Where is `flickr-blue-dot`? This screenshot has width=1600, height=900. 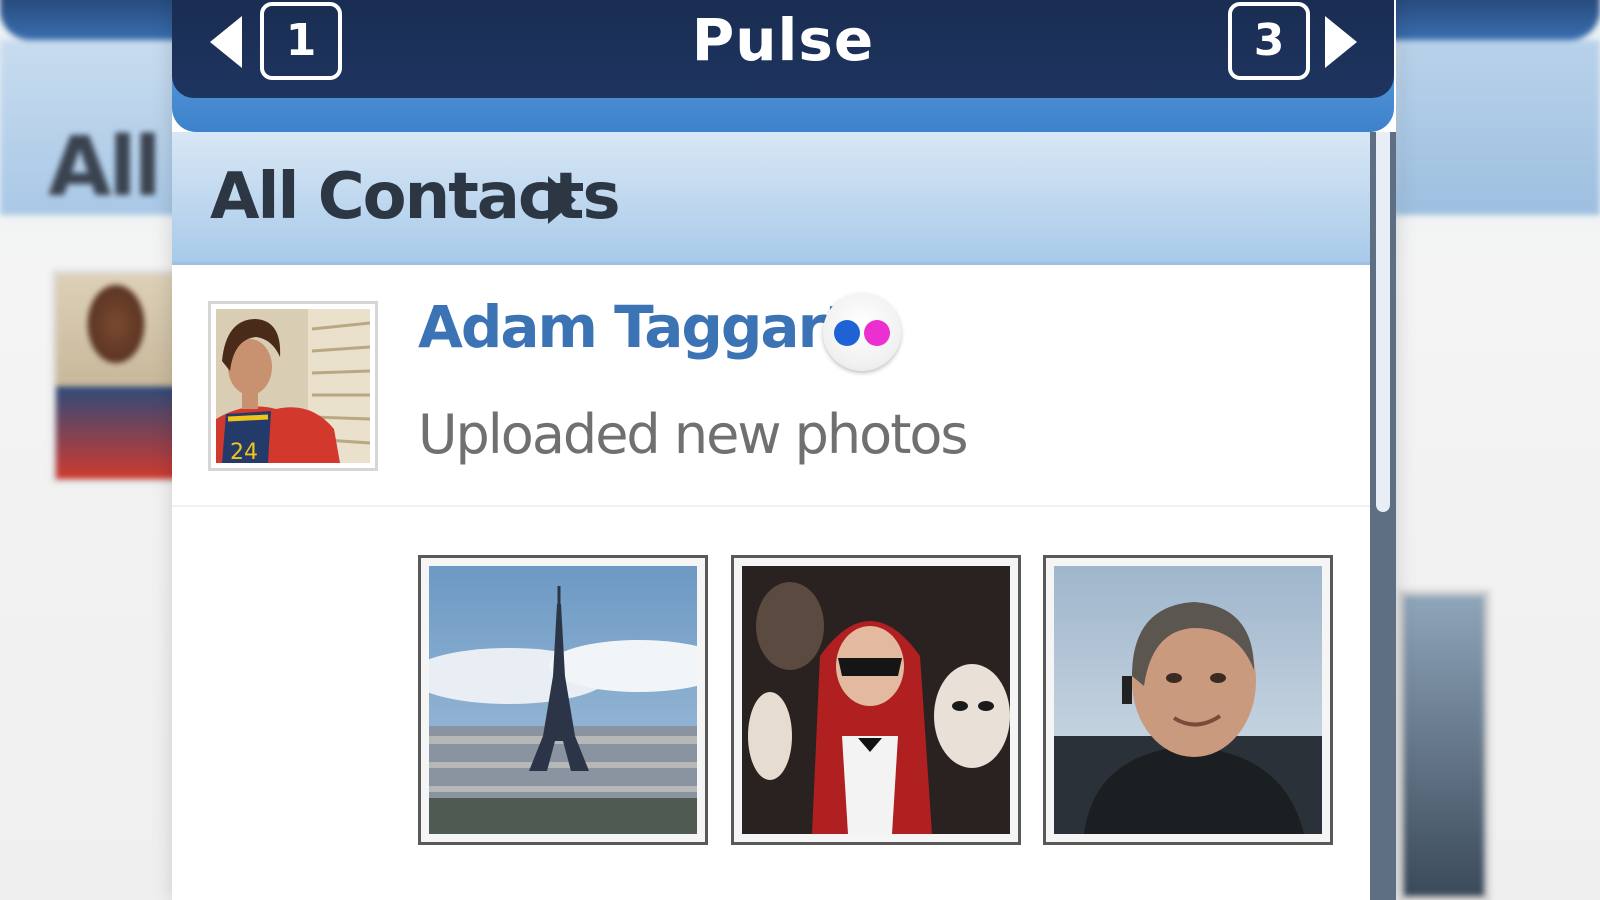 flickr-blue-dot is located at coordinates (847, 333).